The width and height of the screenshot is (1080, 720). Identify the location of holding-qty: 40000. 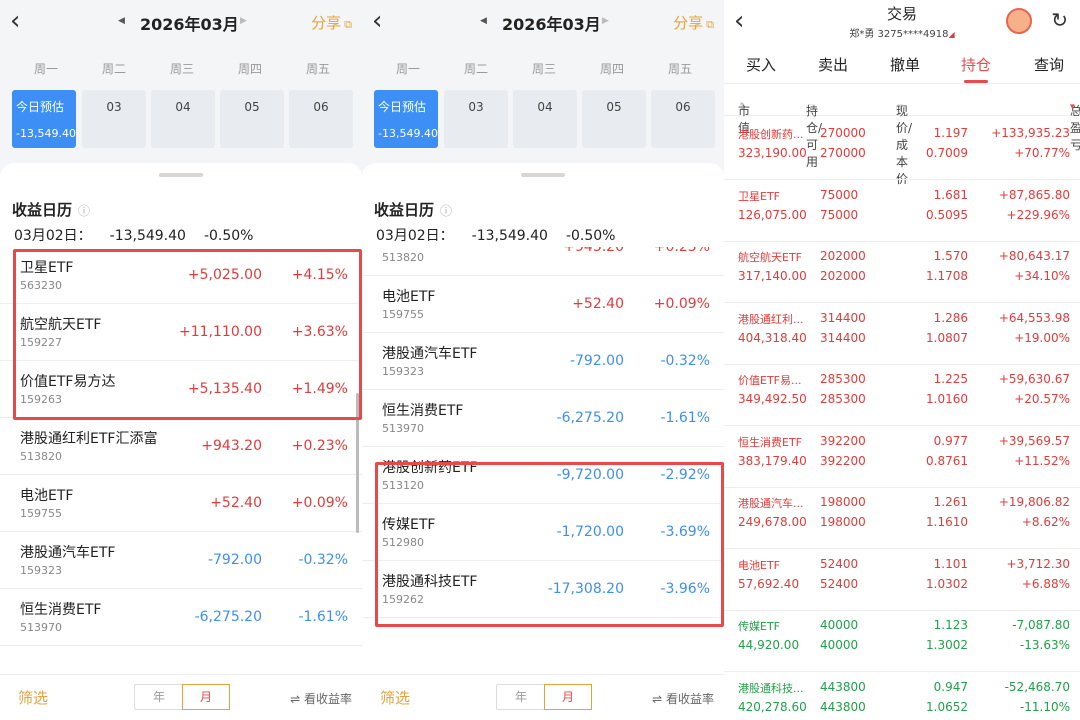
(839, 625).